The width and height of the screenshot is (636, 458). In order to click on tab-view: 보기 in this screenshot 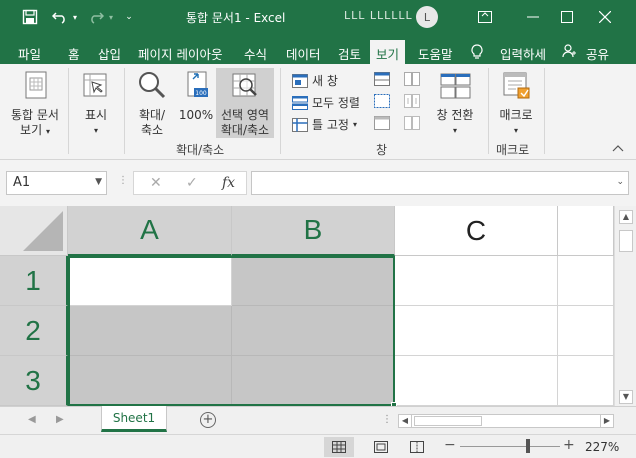, I will do `click(388, 52)`.